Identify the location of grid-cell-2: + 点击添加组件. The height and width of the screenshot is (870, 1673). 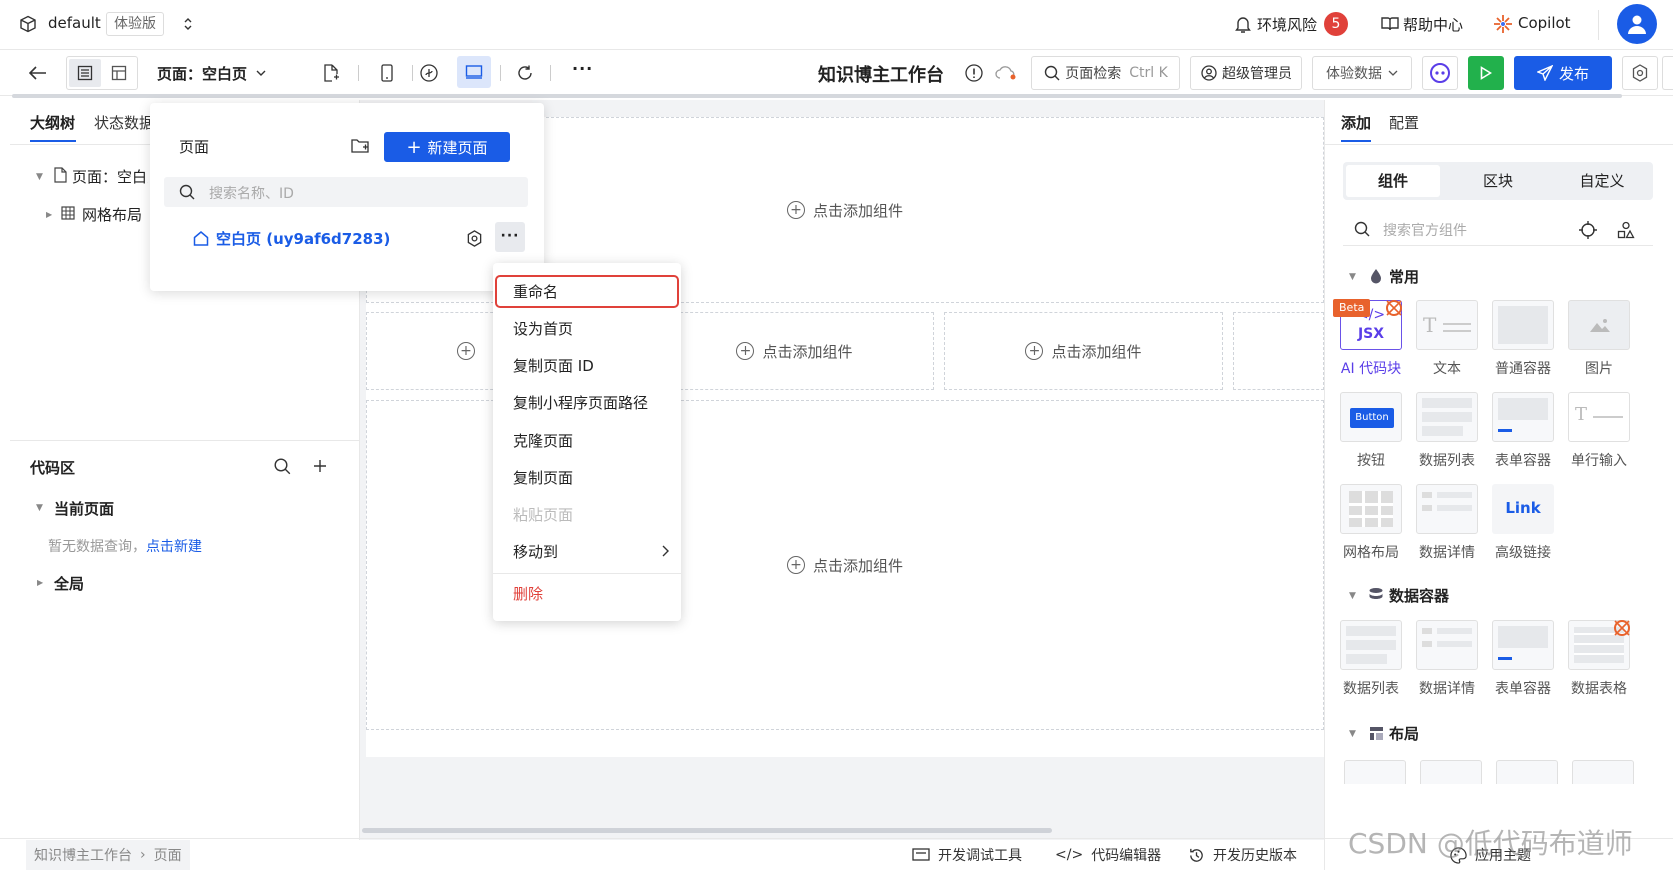
(794, 351).